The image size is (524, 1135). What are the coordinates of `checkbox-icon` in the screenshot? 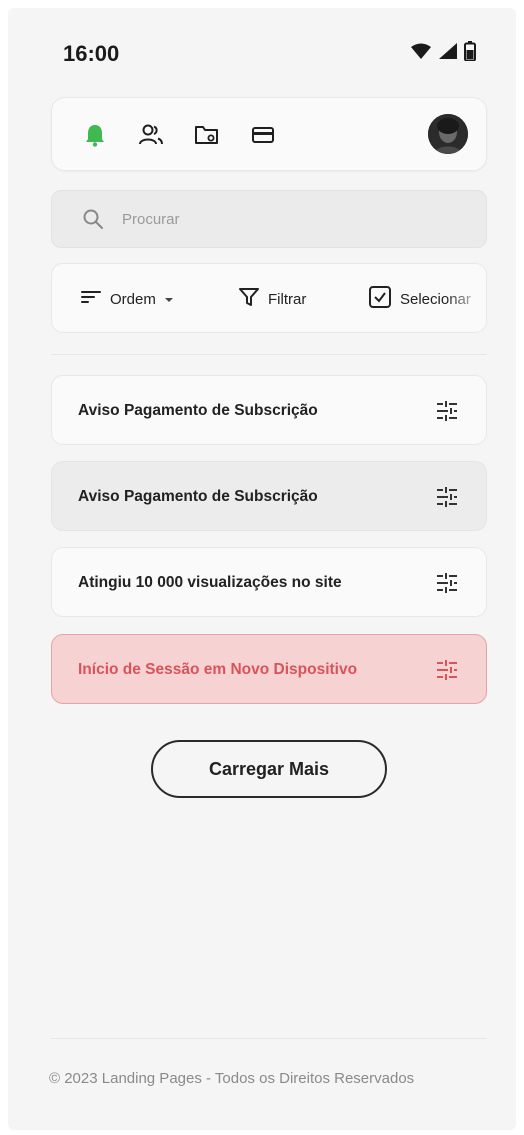 It's located at (380, 299).